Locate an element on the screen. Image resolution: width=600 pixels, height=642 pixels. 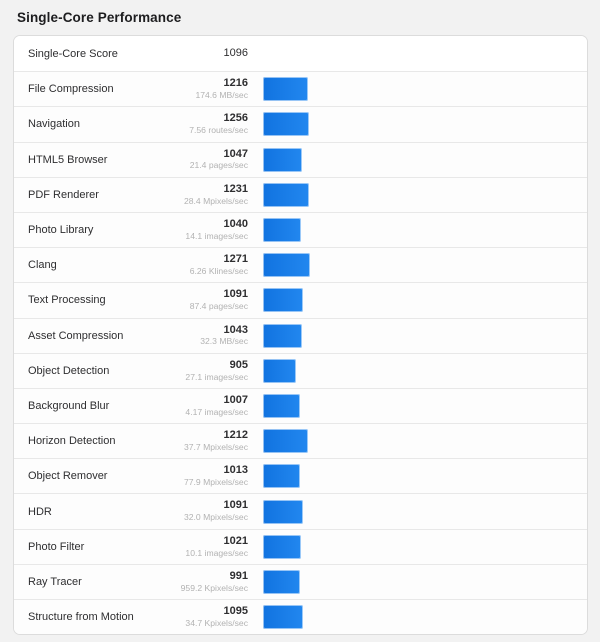
benchmark-metric: 1043 32.3 MB/sec is located at coordinates (208, 335).